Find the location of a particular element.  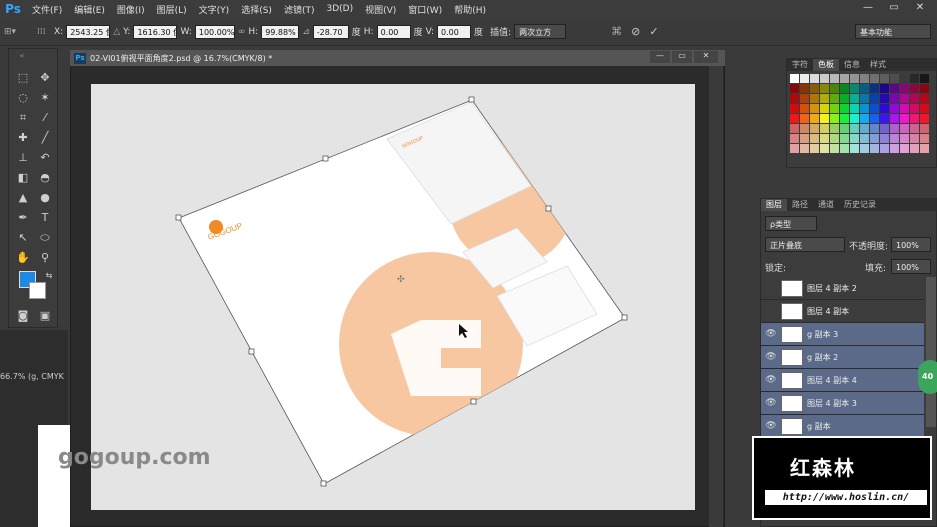

layer-row: 👁 图层 4 副本 3 is located at coordinates (842, 403).